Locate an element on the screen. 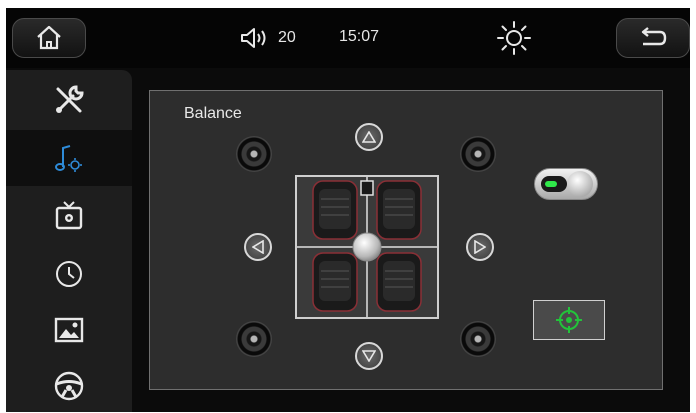 This screenshot has height=413, width=696. steering-wheel-icon is located at coordinates (69, 386).